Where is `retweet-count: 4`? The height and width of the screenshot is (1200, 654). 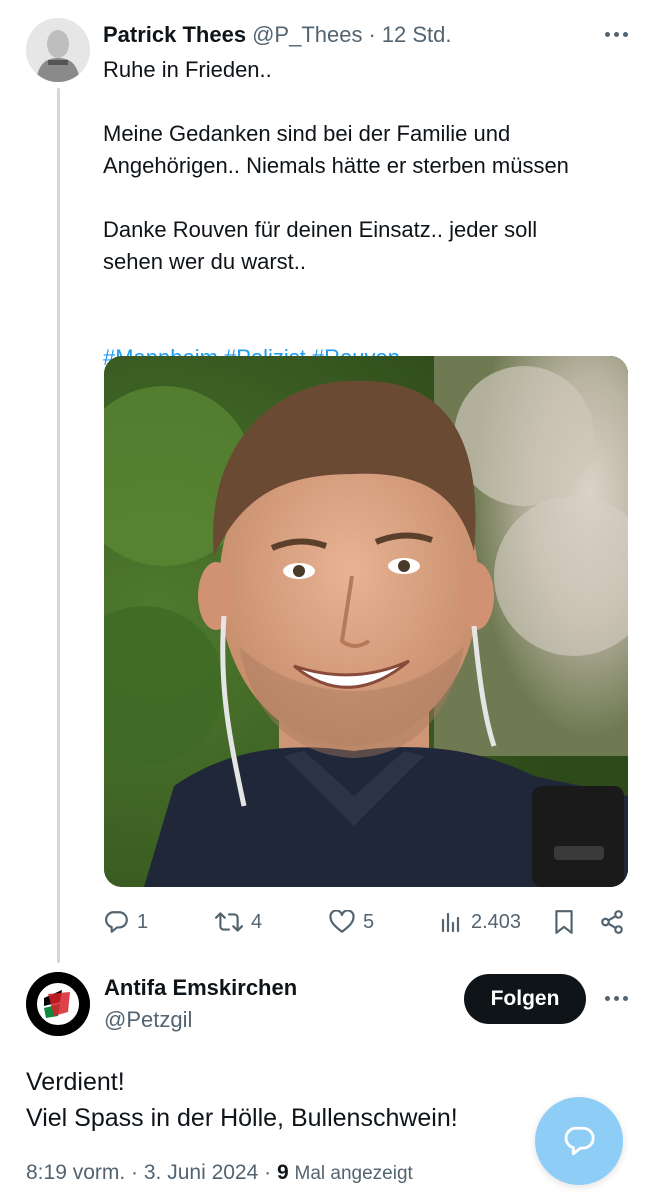
retweet-count: 4 is located at coordinates (257, 921).